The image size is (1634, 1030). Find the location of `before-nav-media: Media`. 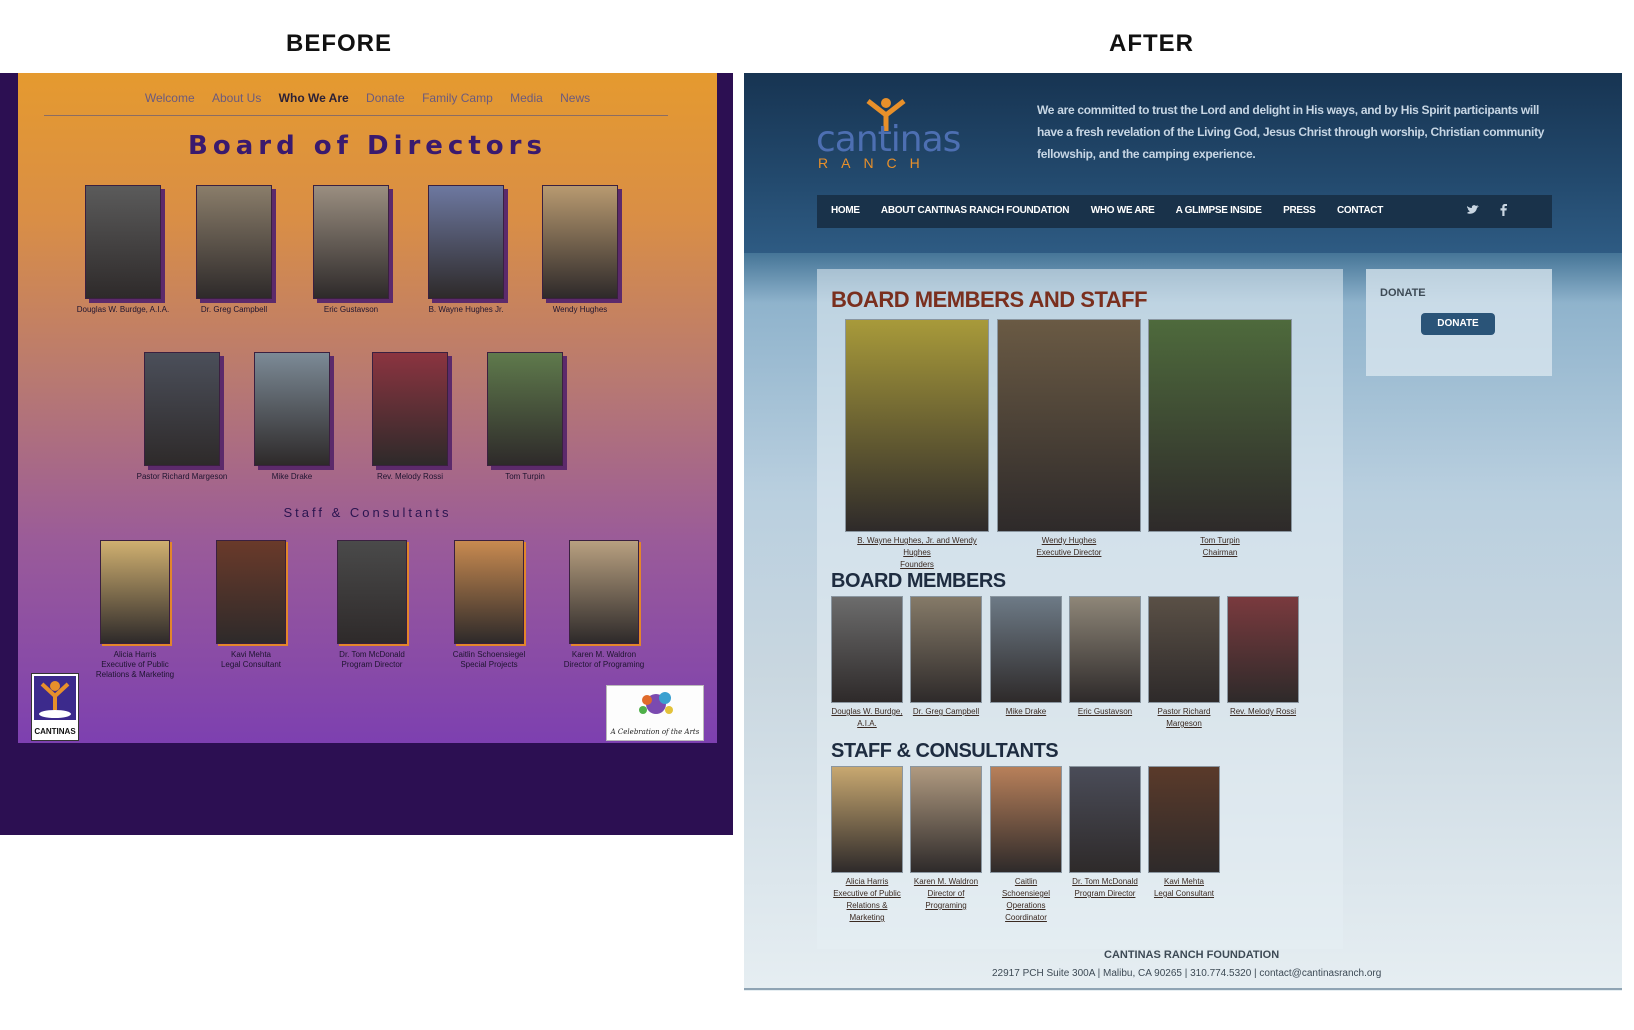

before-nav-media: Media is located at coordinates (526, 98).